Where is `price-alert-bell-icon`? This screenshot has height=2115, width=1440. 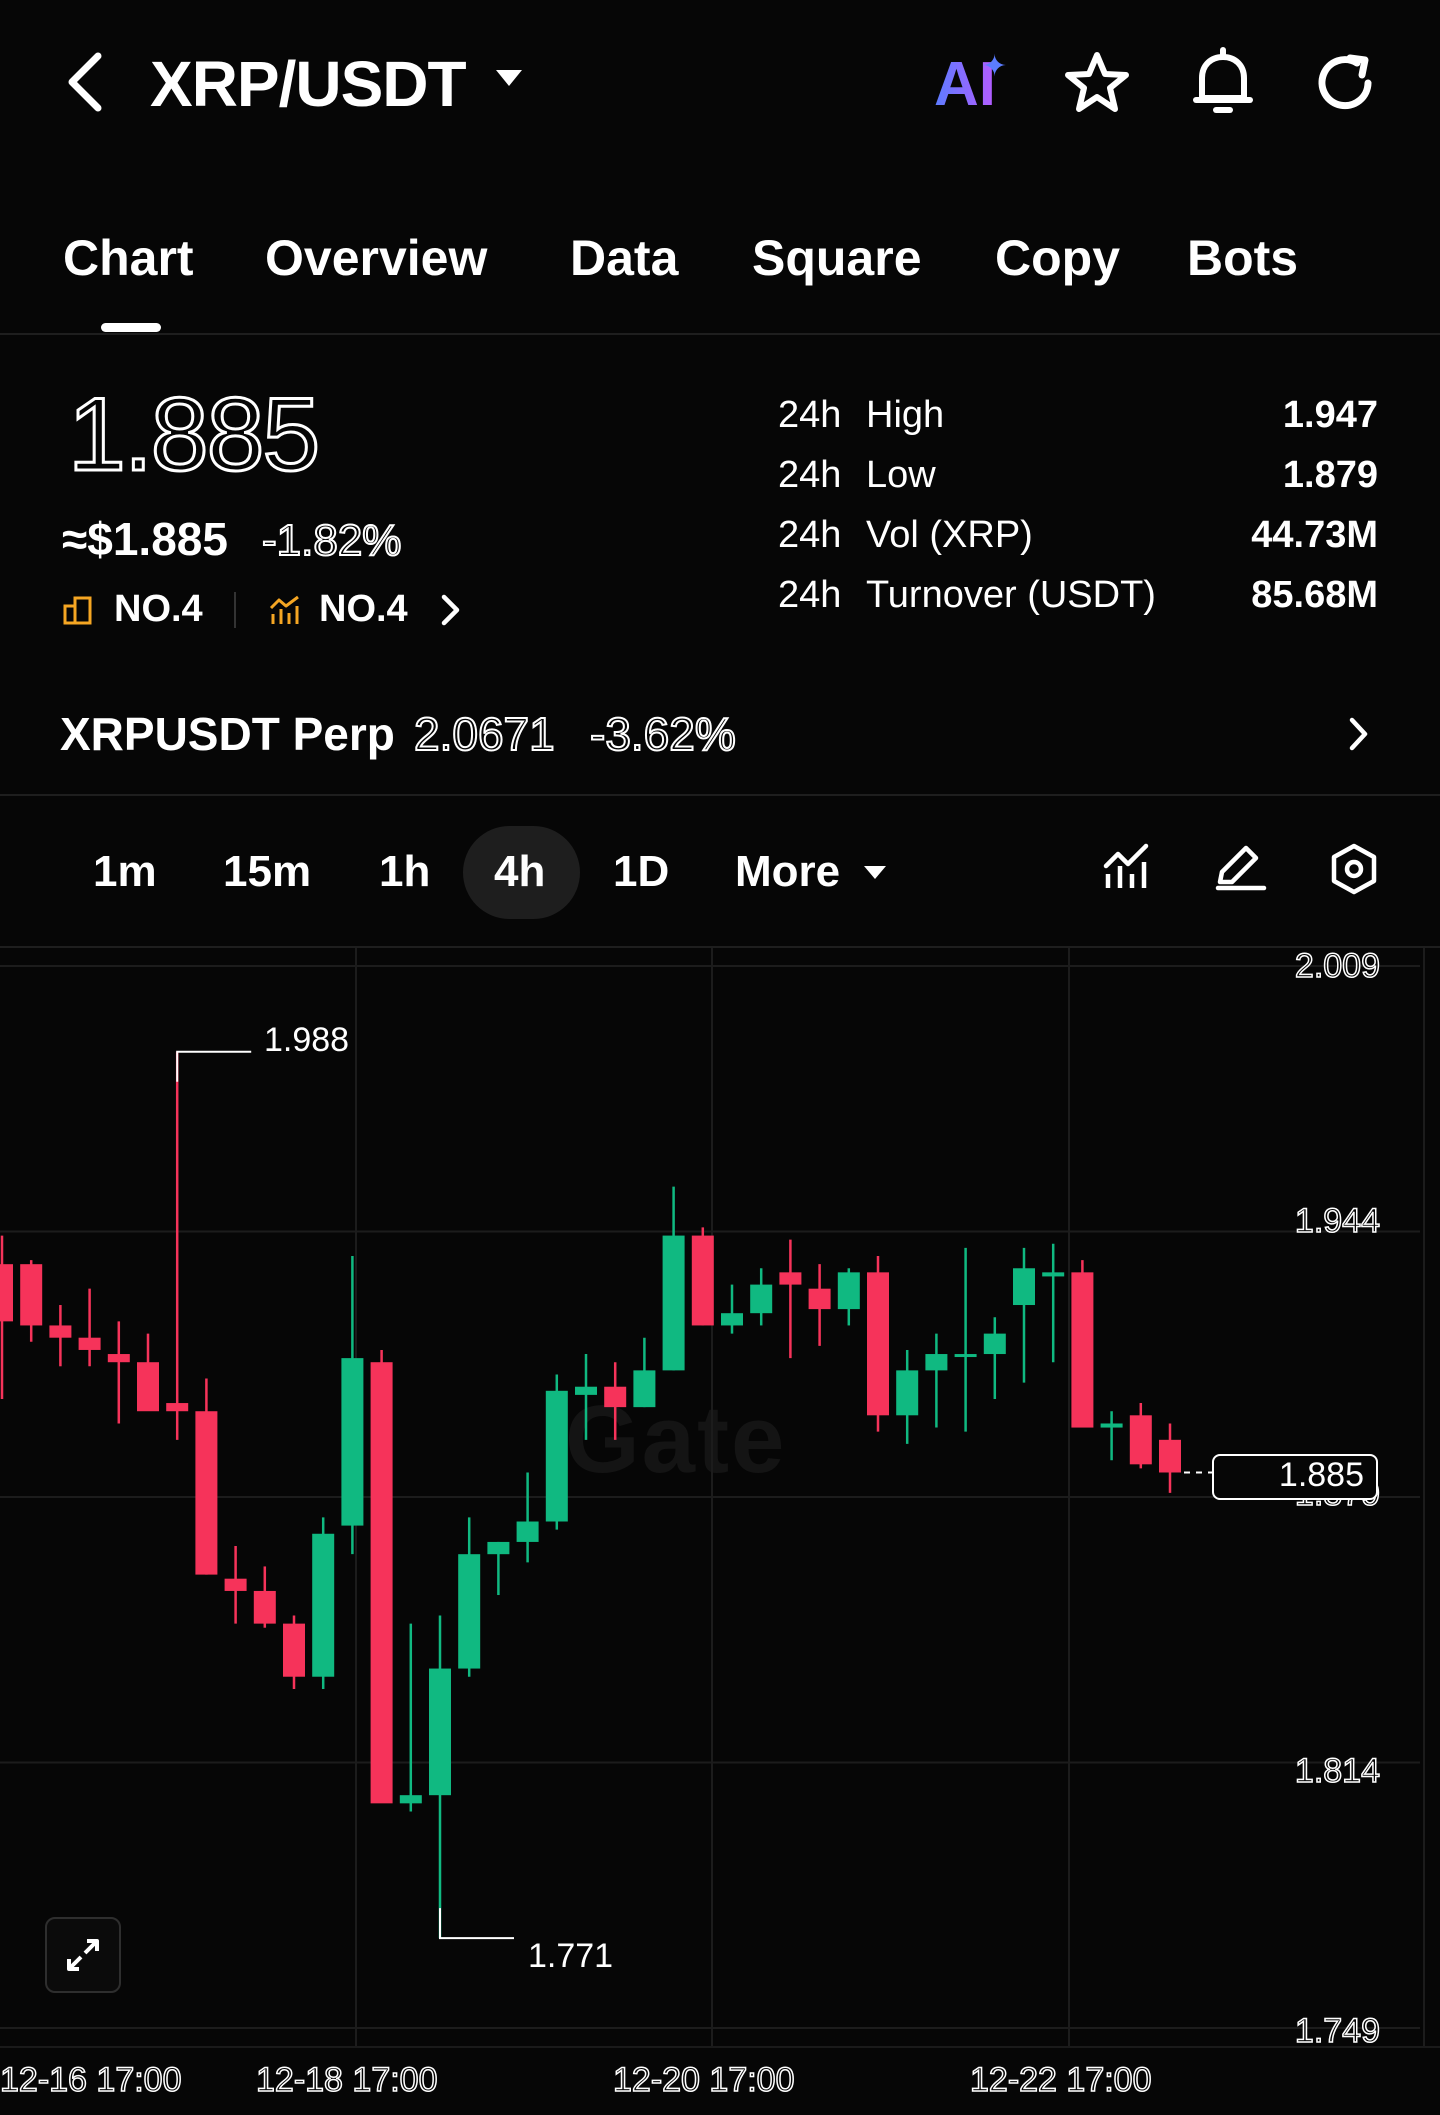 price-alert-bell-icon is located at coordinates (1223, 82).